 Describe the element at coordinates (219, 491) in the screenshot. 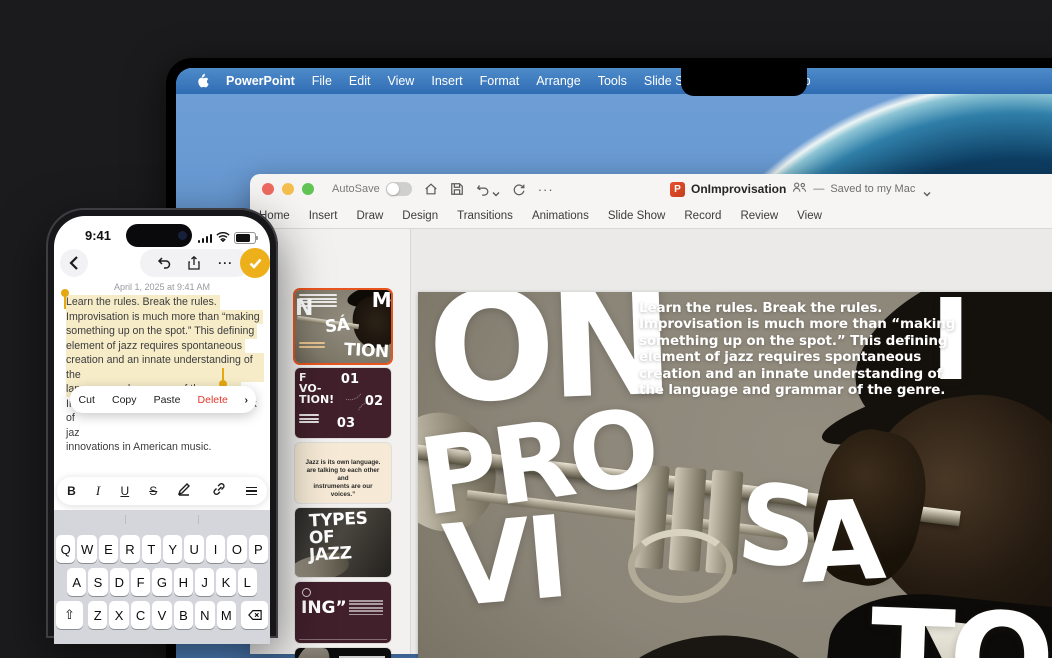

I see `link-icon` at that location.